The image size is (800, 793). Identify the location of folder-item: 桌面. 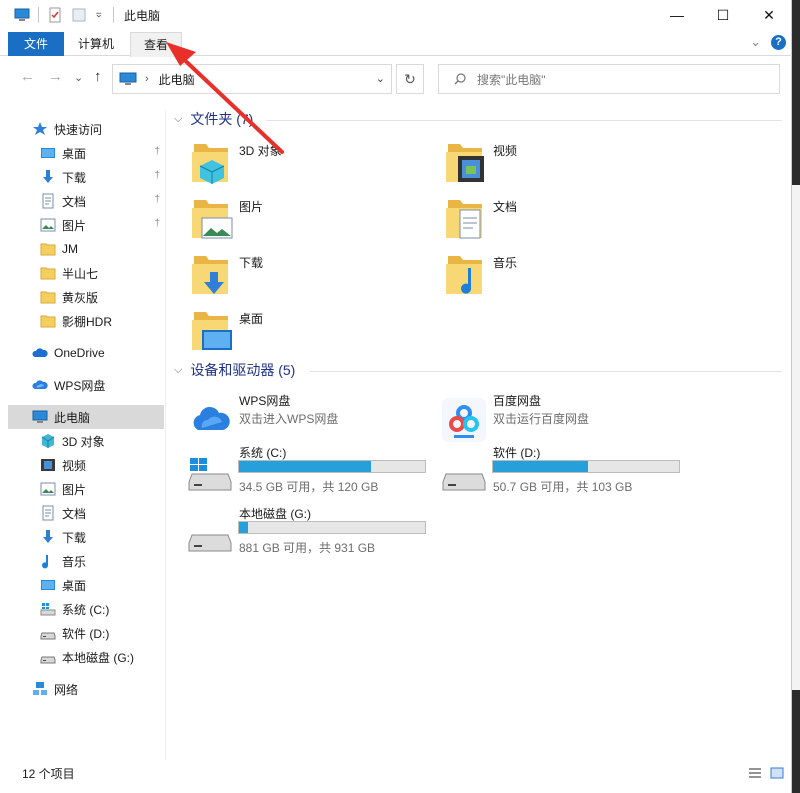
(290, 331).